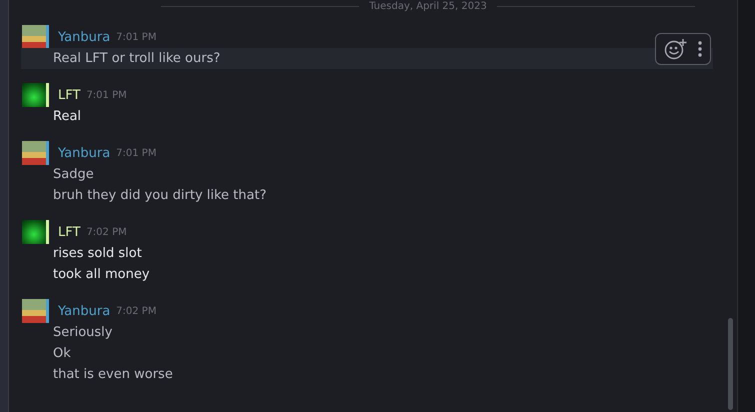 This screenshot has height=412, width=755. I want to click on message-text: bruh they did you dirty like that?, so click(159, 195).